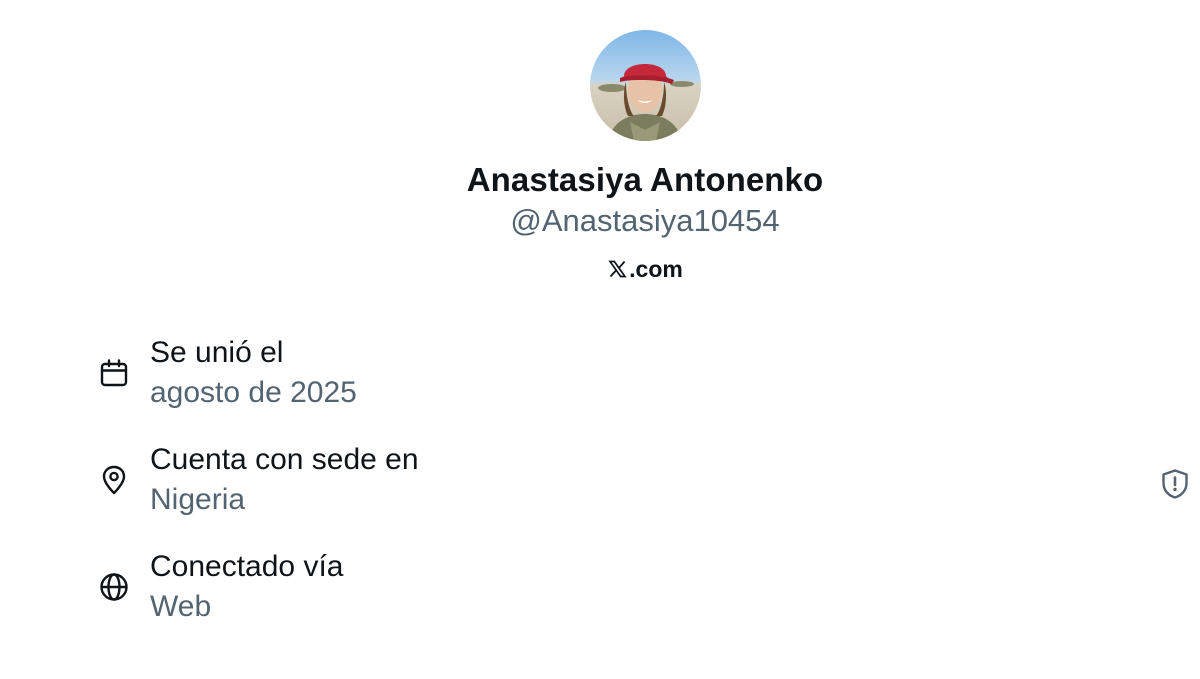 The height and width of the screenshot is (679, 1200). Describe the element at coordinates (181, 606) in the screenshot. I see `info-value: Web` at that location.